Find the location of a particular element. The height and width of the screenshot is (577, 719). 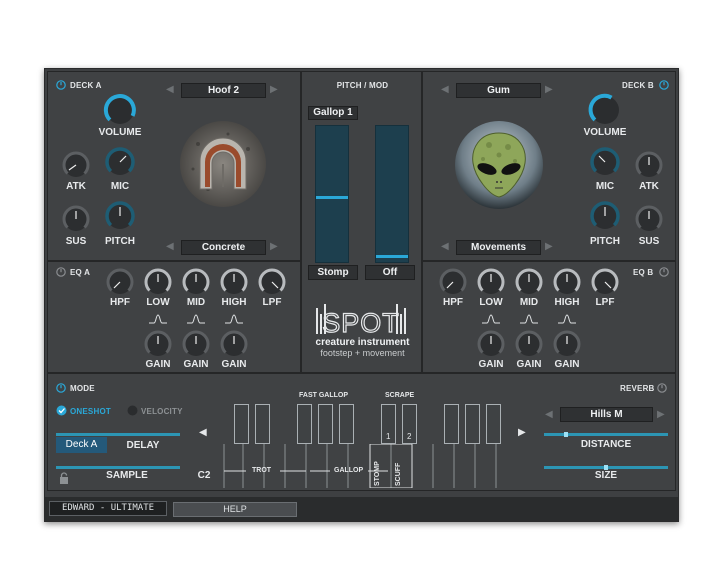

eq-b-hpf-label: HPF is located at coordinates (453, 302).